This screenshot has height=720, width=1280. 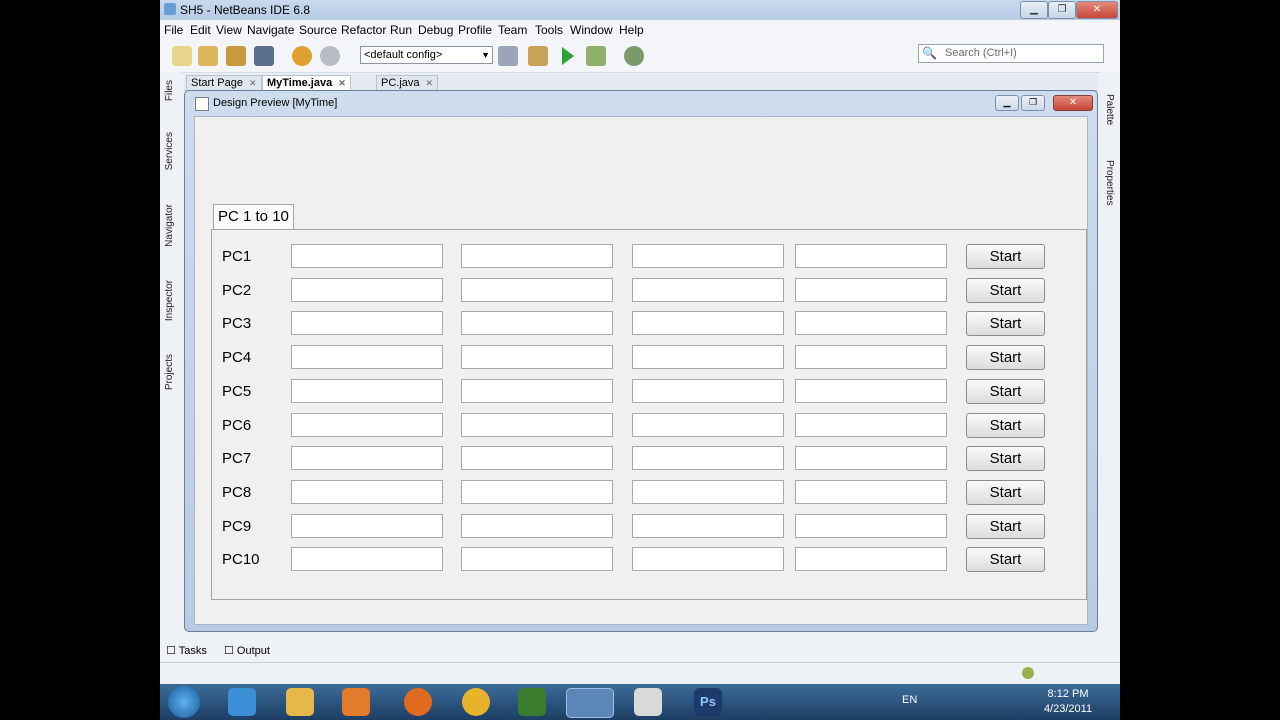 What do you see at coordinates (631, 30) in the screenshot?
I see `menu-help: Help` at bounding box center [631, 30].